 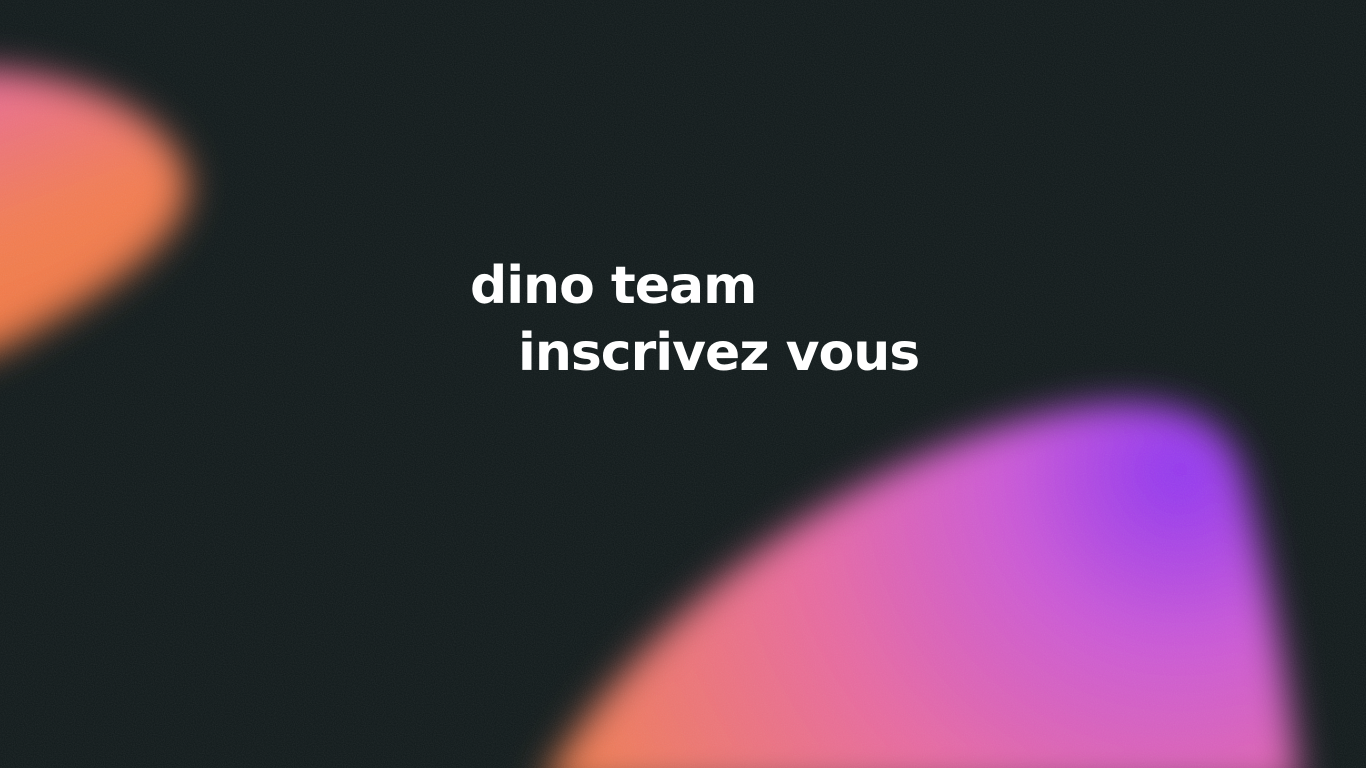 I want to click on headline-line-inscrivez-vous: inscrivez vous, so click(x=719, y=353).